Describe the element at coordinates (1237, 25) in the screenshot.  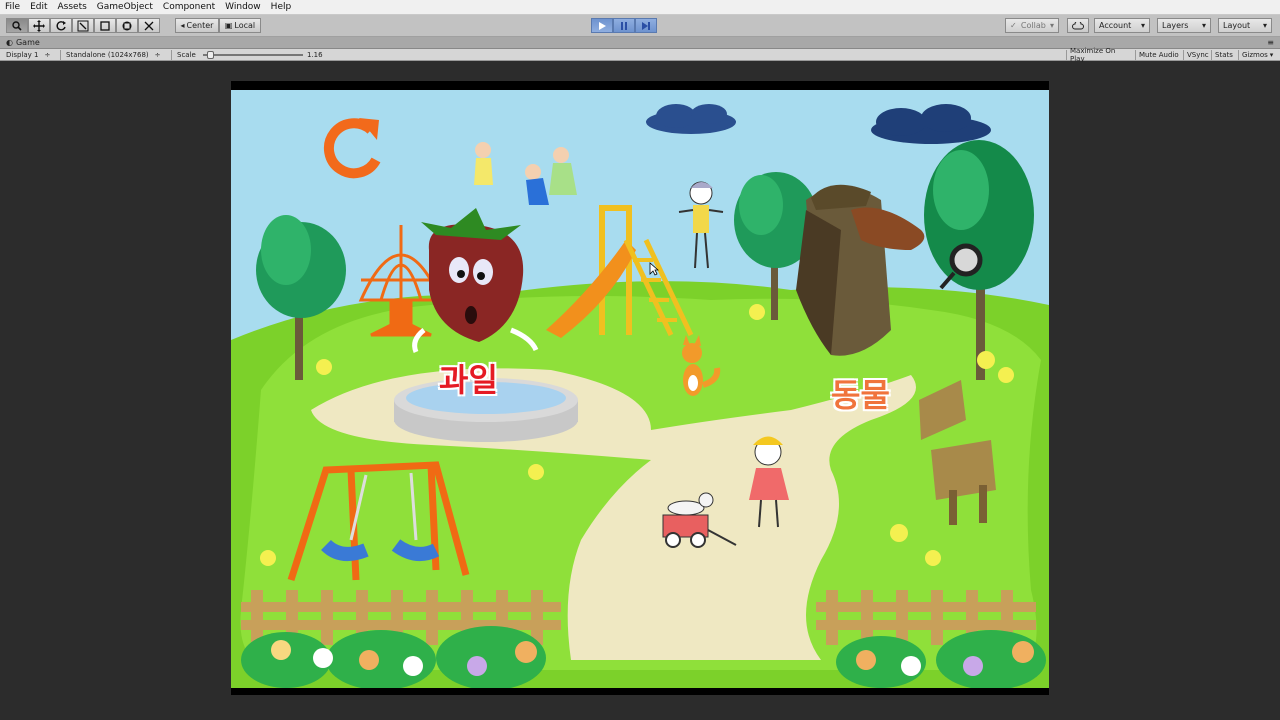
I see `layout-label: Layout` at that location.